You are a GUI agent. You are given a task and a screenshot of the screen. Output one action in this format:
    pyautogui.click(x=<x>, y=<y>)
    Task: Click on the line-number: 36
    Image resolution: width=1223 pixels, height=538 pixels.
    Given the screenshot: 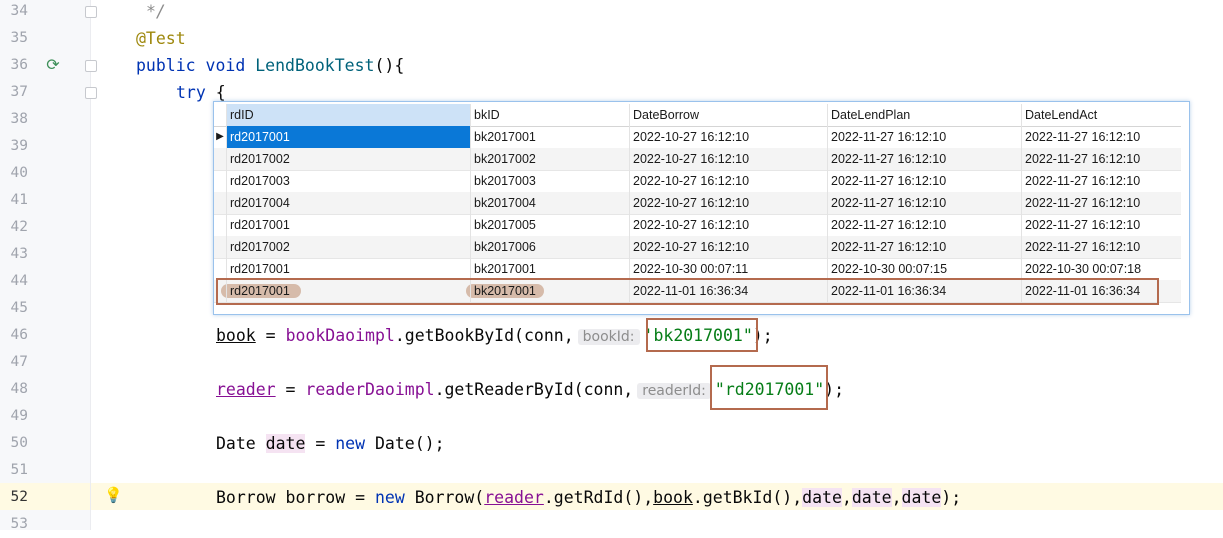 What is the action you would take?
    pyautogui.click(x=19, y=65)
    